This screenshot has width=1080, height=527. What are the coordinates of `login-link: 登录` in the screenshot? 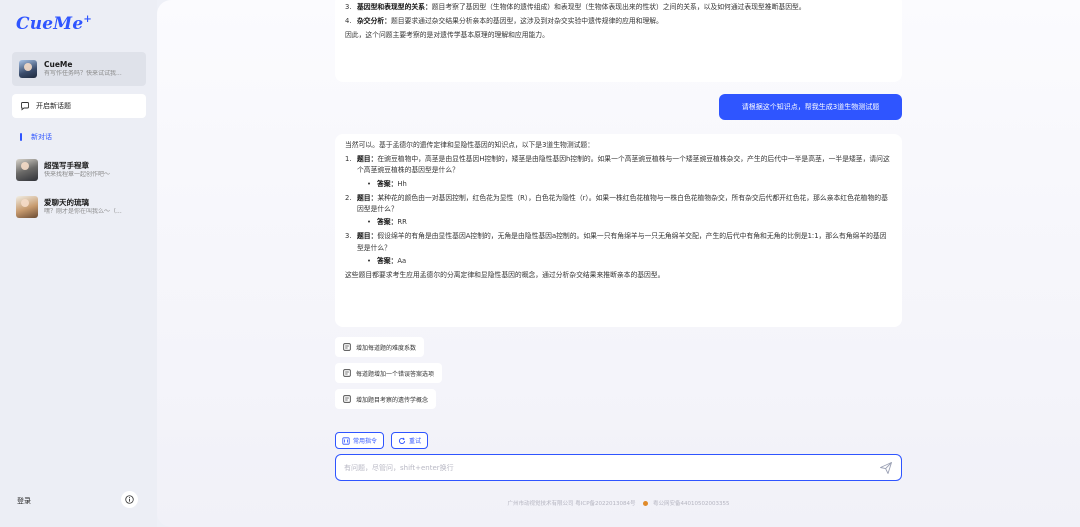 It's located at (24, 501).